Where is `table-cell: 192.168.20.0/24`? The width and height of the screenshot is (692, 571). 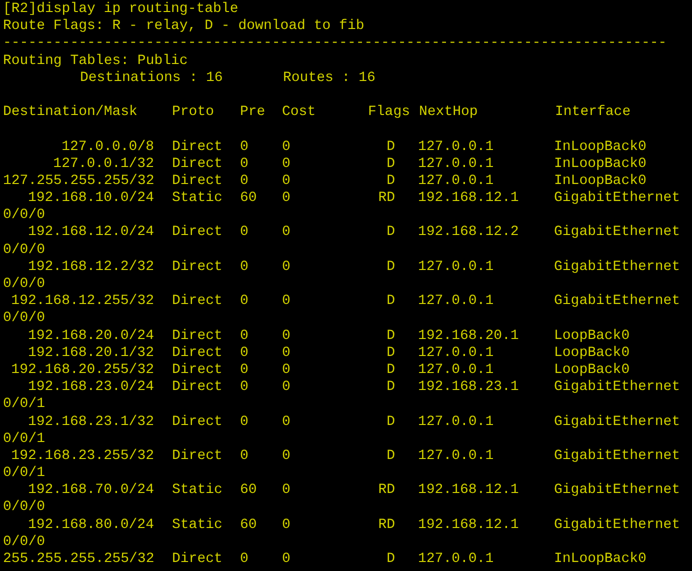
table-cell: 192.168.20.0/24 is located at coordinates (91, 336).